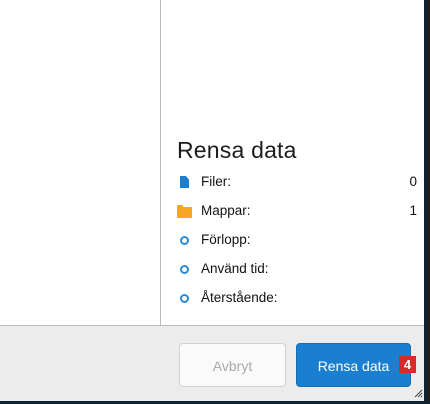 The image size is (430, 404). I want to click on stat-row-folders: Mappar: 1, so click(297, 212).